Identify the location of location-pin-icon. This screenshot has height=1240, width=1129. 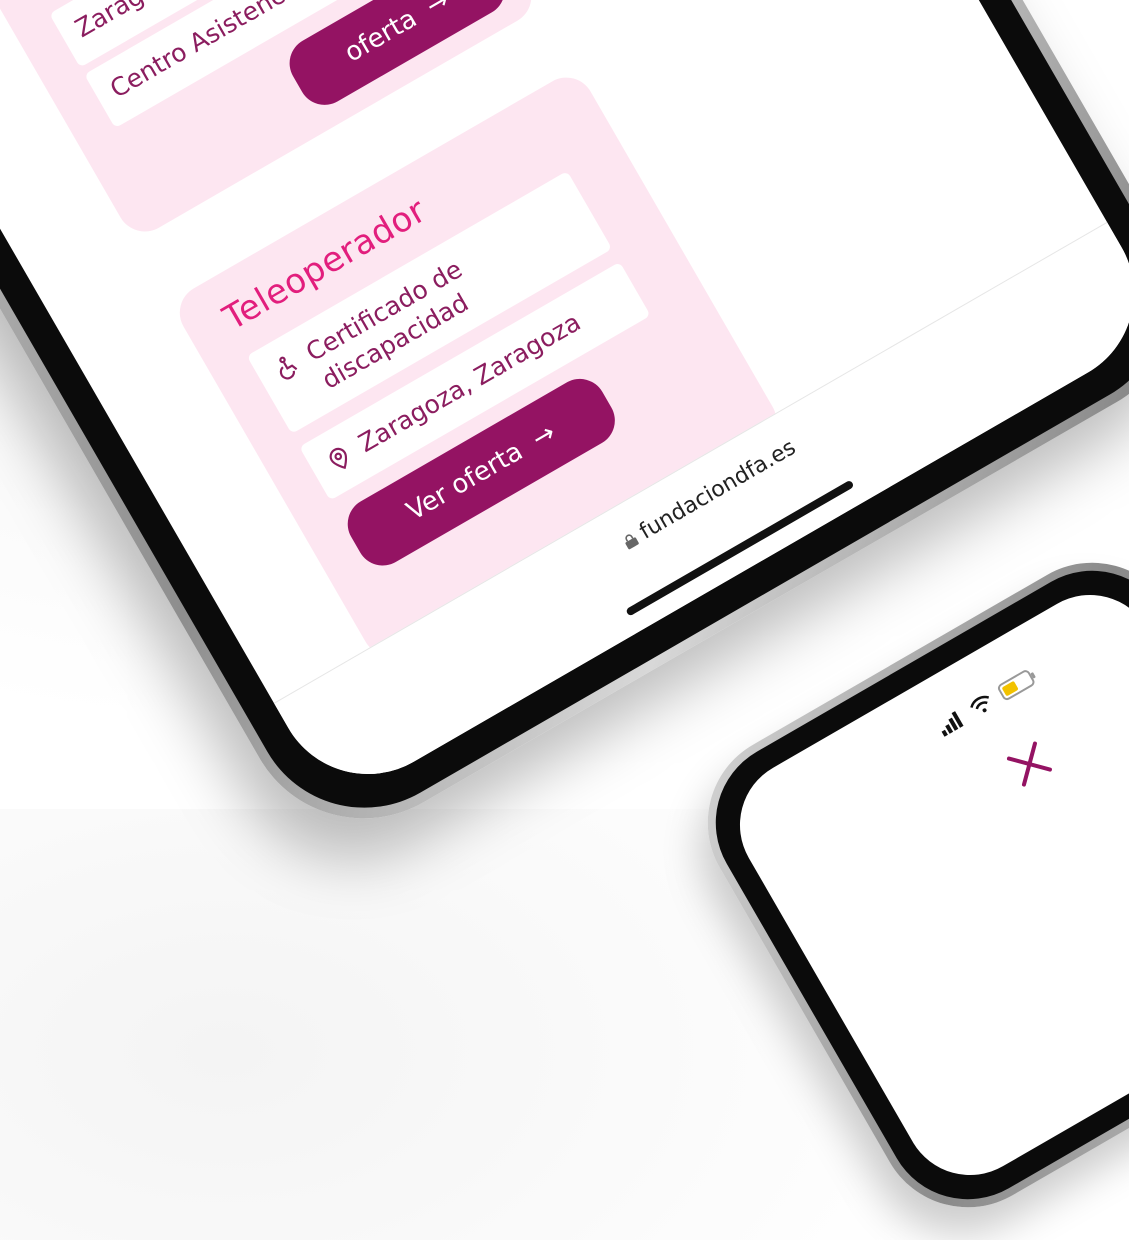
(338, 458).